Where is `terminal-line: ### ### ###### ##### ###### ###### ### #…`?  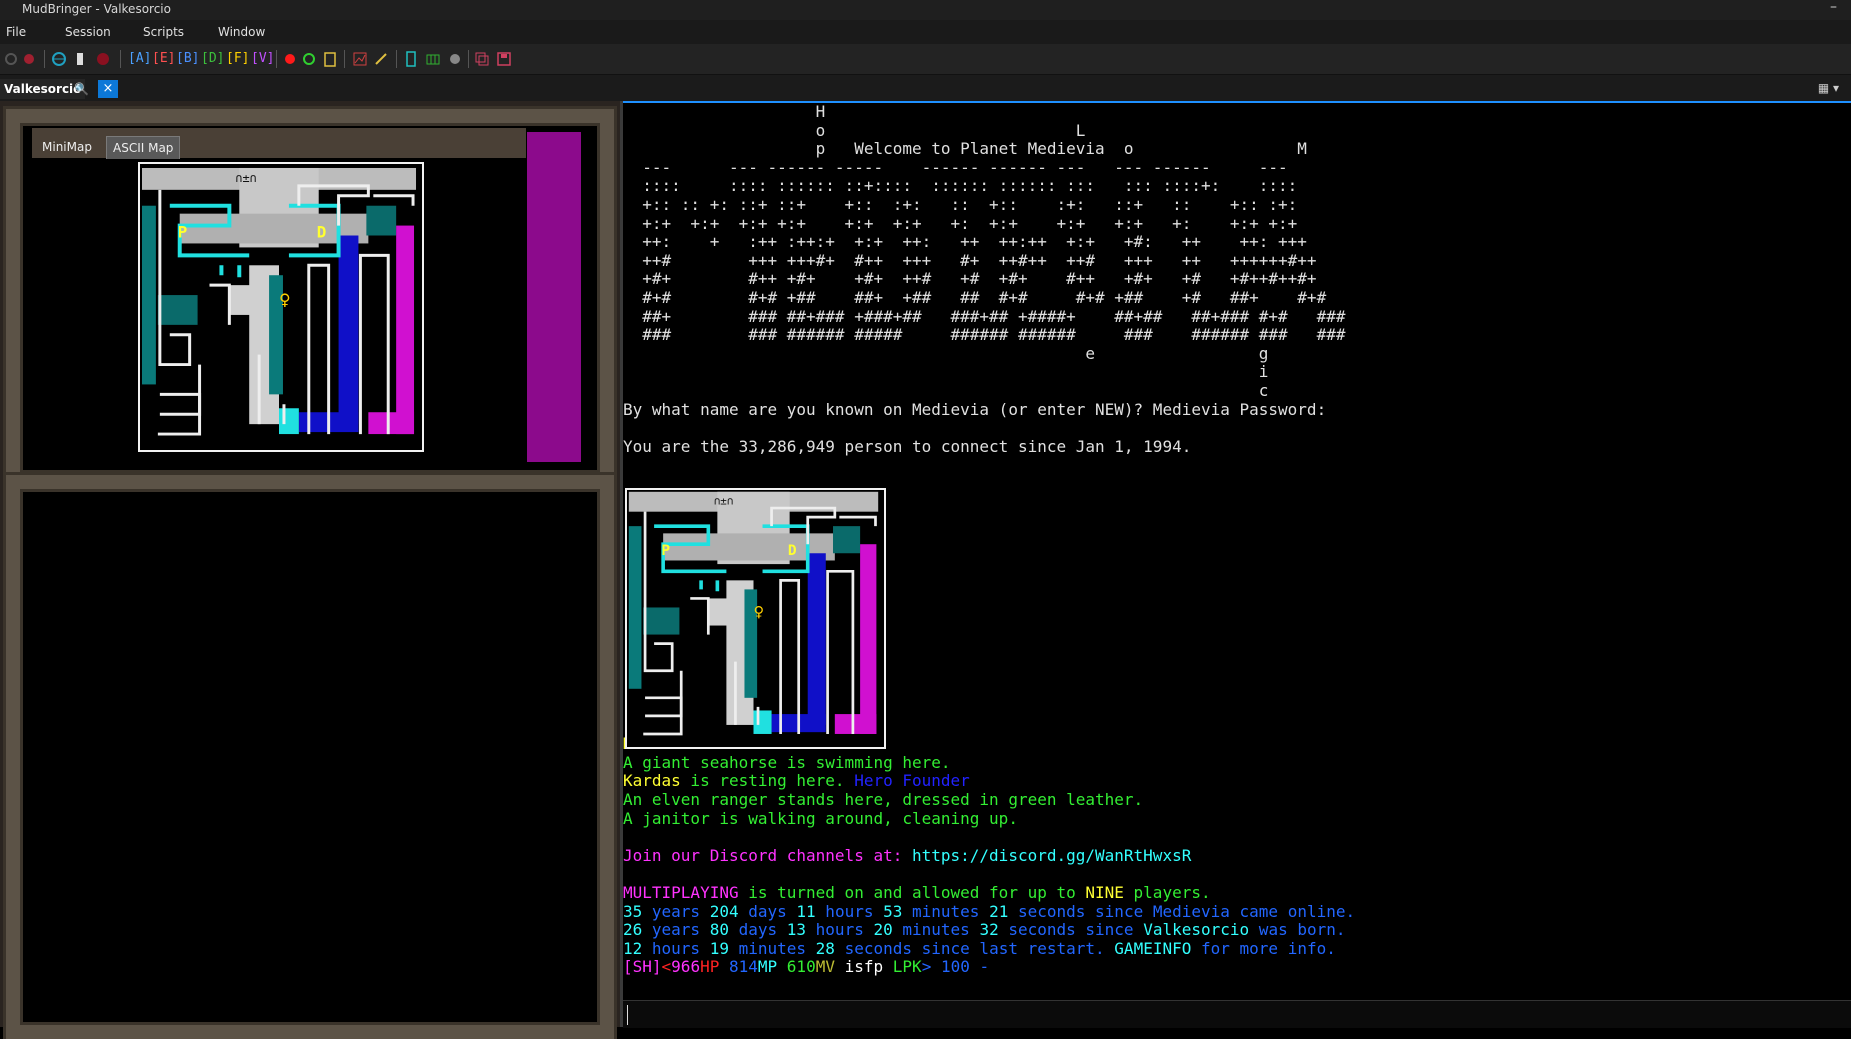
terminal-line: ### ### ###### ##### ###### ###### ### #… is located at coordinates (989, 335).